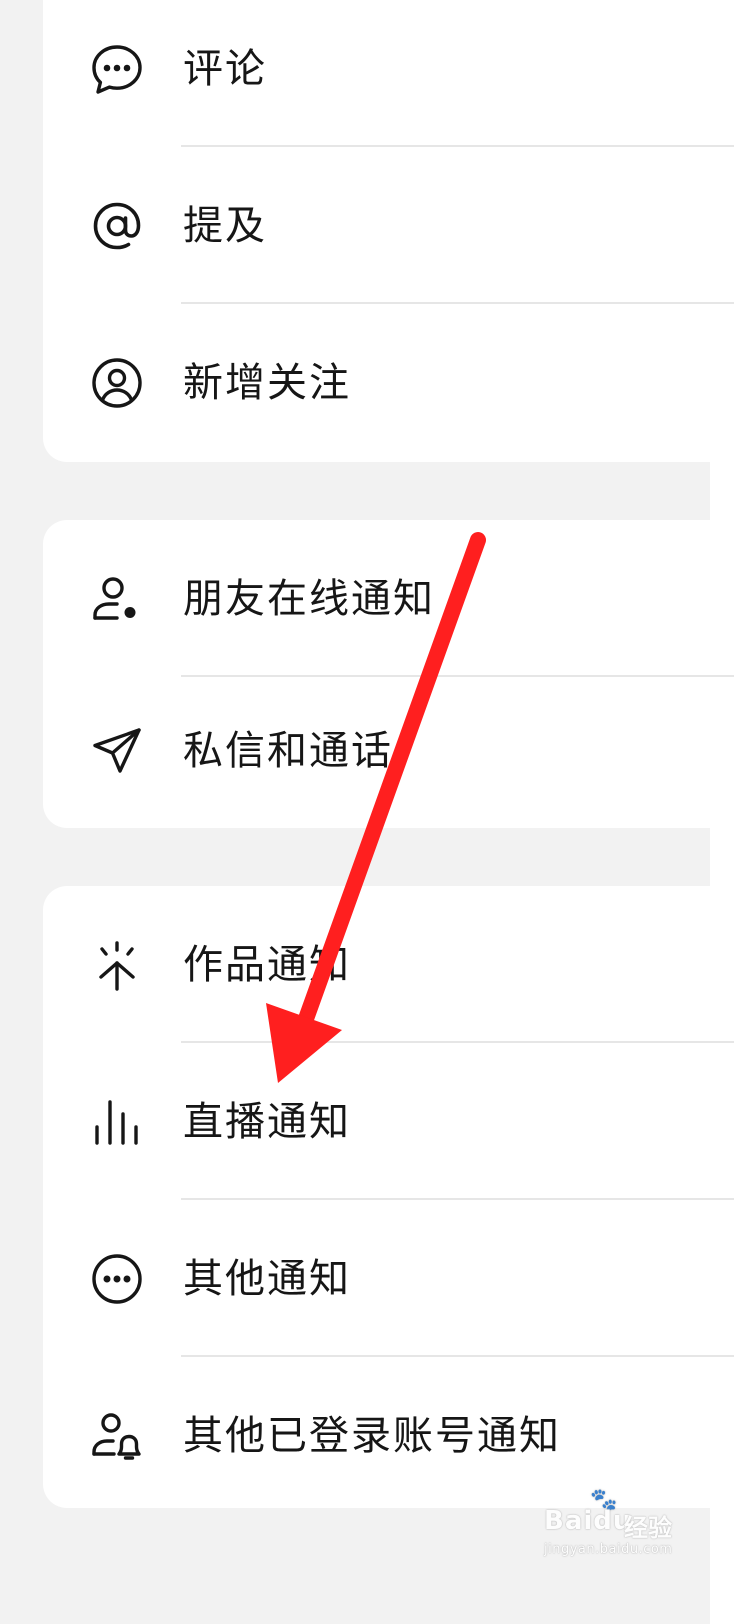 Image resolution: width=734 pixels, height=1624 pixels. What do you see at coordinates (588, 1521) in the screenshot?
I see `watermark-brand: Baidu` at bounding box center [588, 1521].